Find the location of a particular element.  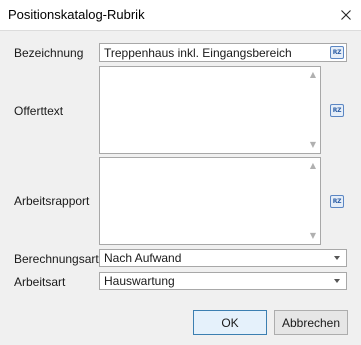

ok-button: OK is located at coordinates (230, 322).